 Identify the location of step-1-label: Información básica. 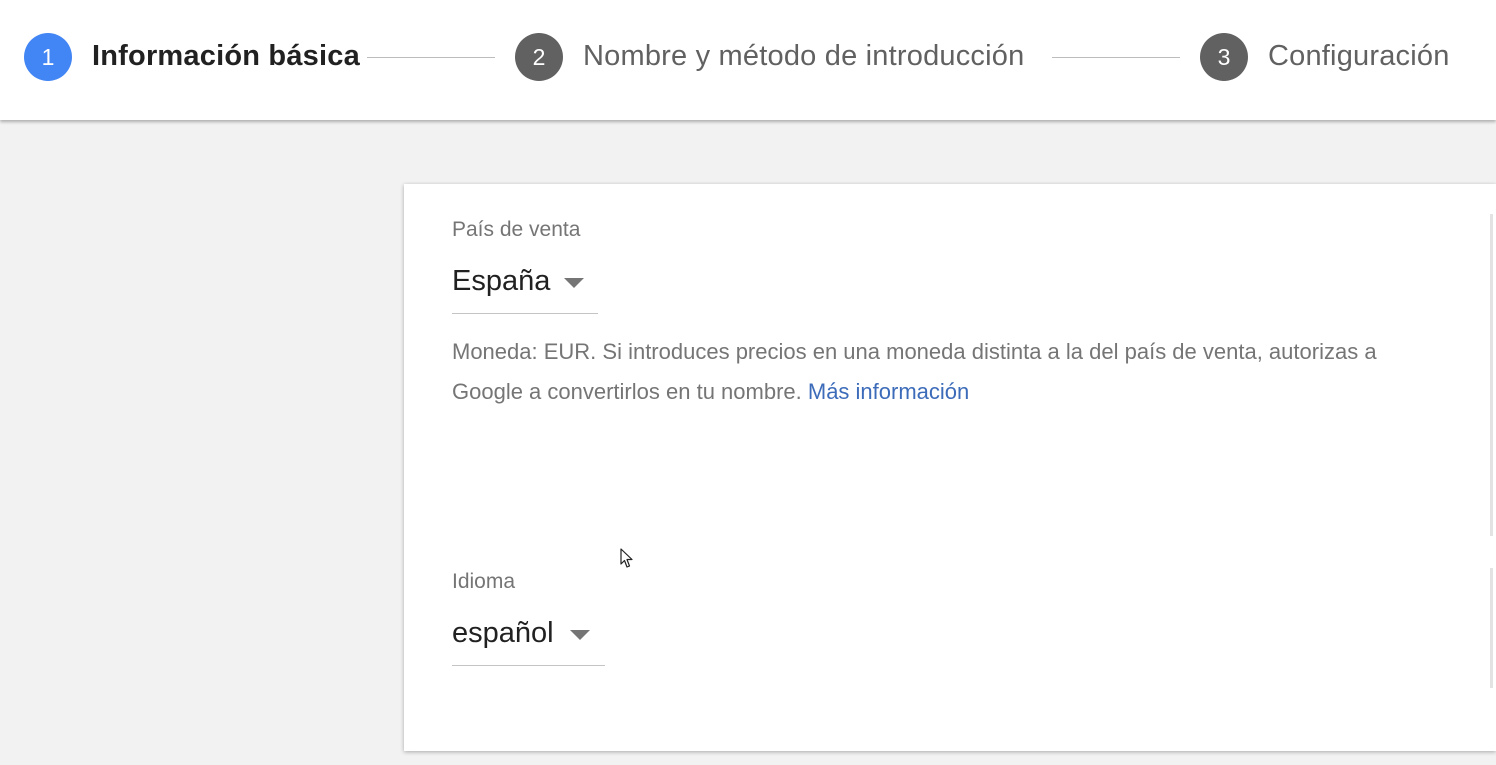
(226, 56).